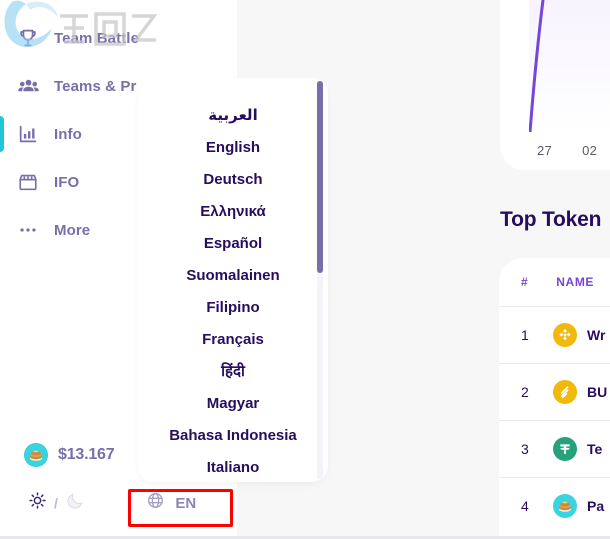 The image size is (610, 539). What do you see at coordinates (28, 230) in the screenshot?
I see `ellipsis-icon` at bounding box center [28, 230].